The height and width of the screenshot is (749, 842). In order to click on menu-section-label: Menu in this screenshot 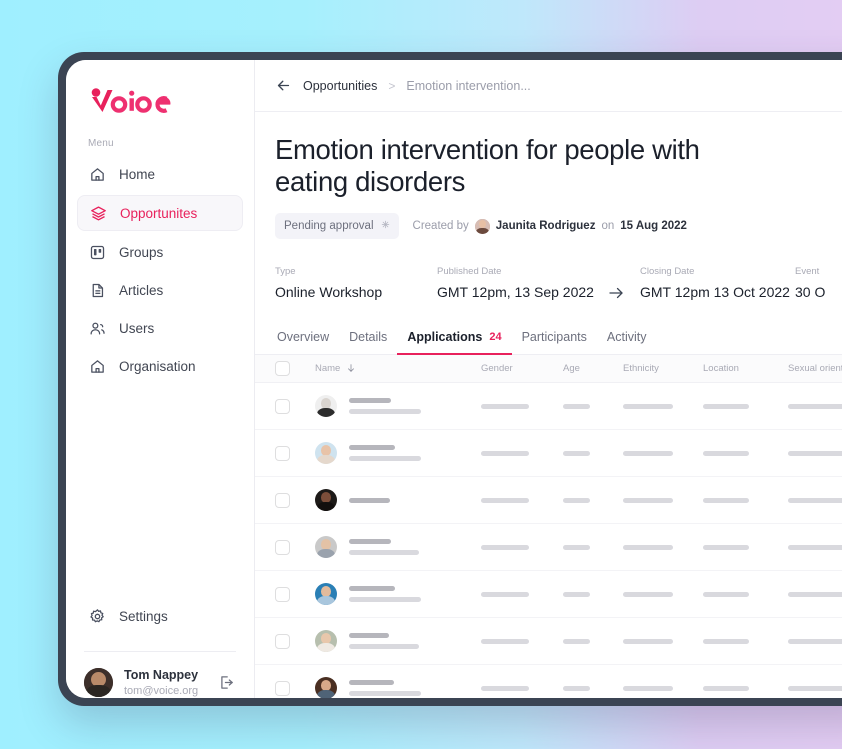, I will do `click(101, 143)`.